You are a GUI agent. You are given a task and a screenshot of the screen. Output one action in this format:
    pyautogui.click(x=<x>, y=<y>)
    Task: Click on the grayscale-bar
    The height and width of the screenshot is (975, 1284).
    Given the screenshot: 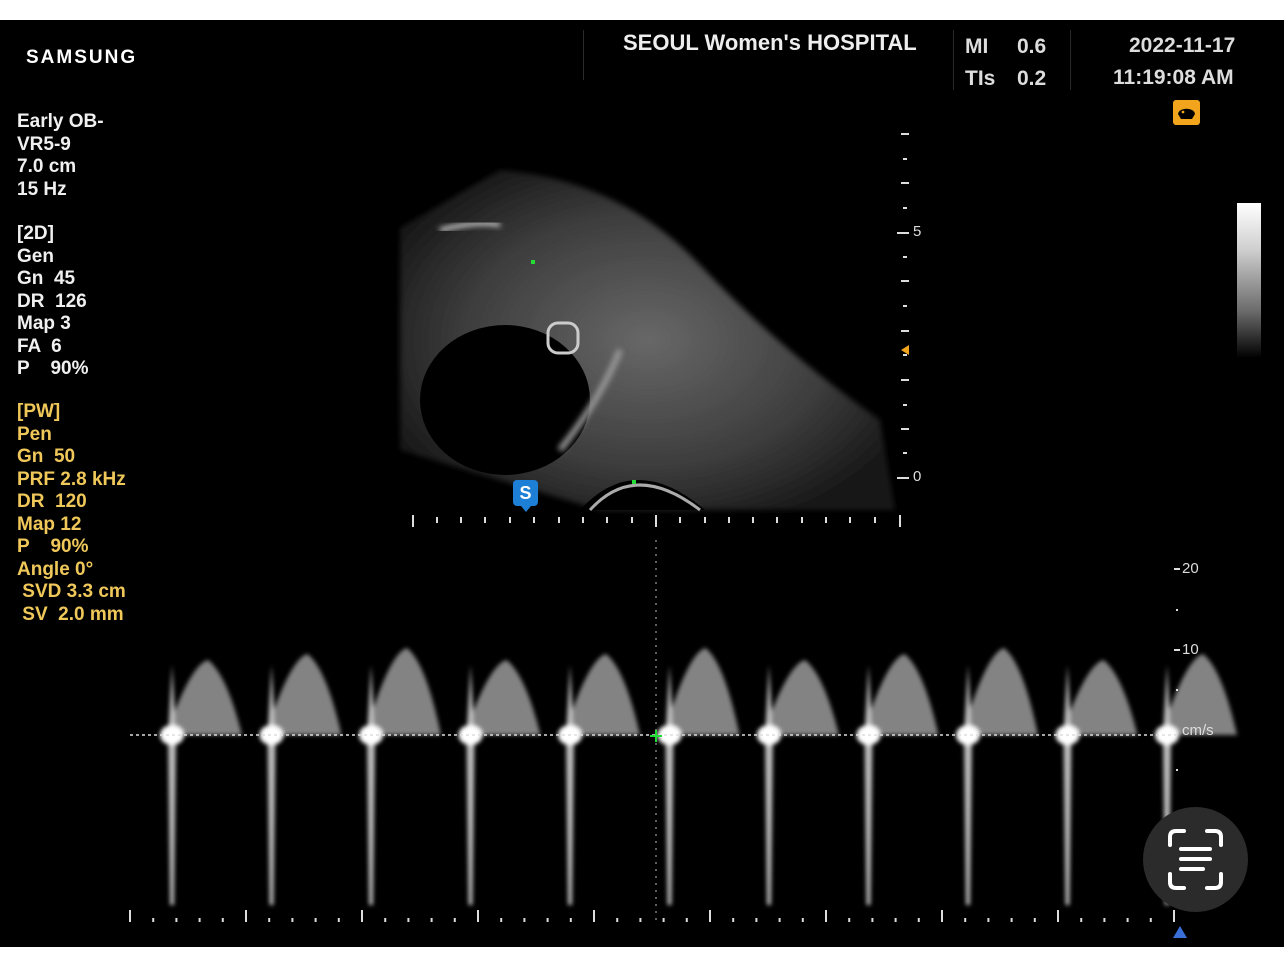 What is the action you would take?
    pyautogui.click(x=1249, y=280)
    